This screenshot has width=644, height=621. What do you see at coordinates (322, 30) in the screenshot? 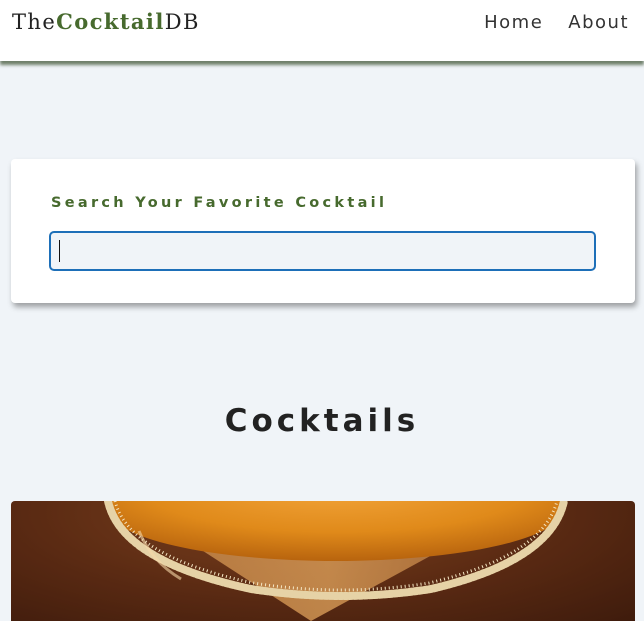
I see `navbar: TheCocktailDB Home About` at bounding box center [322, 30].